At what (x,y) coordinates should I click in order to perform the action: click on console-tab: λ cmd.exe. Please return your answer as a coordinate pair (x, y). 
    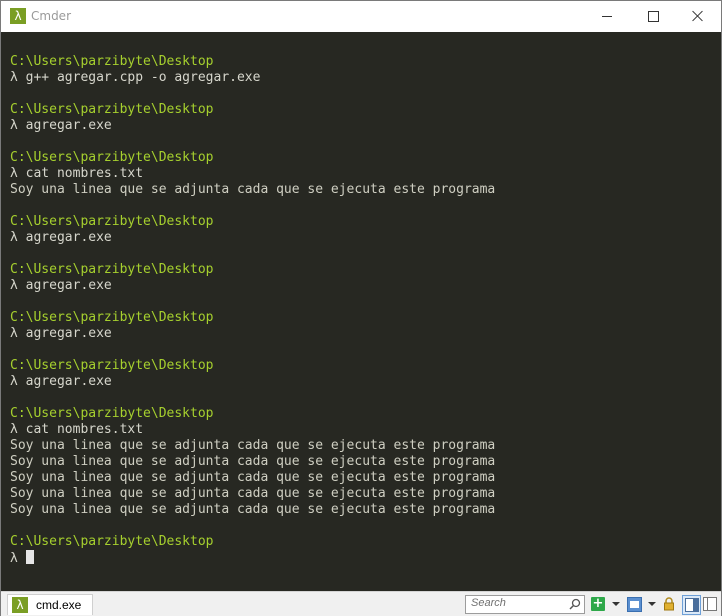
    Looking at the image, I should click on (50, 604).